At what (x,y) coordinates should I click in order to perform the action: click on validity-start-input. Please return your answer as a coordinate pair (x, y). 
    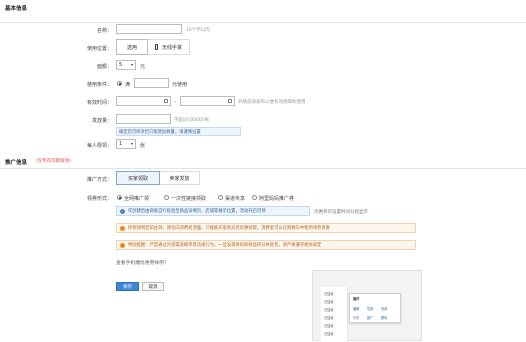
    Looking at the image, I should click on (143, 101).